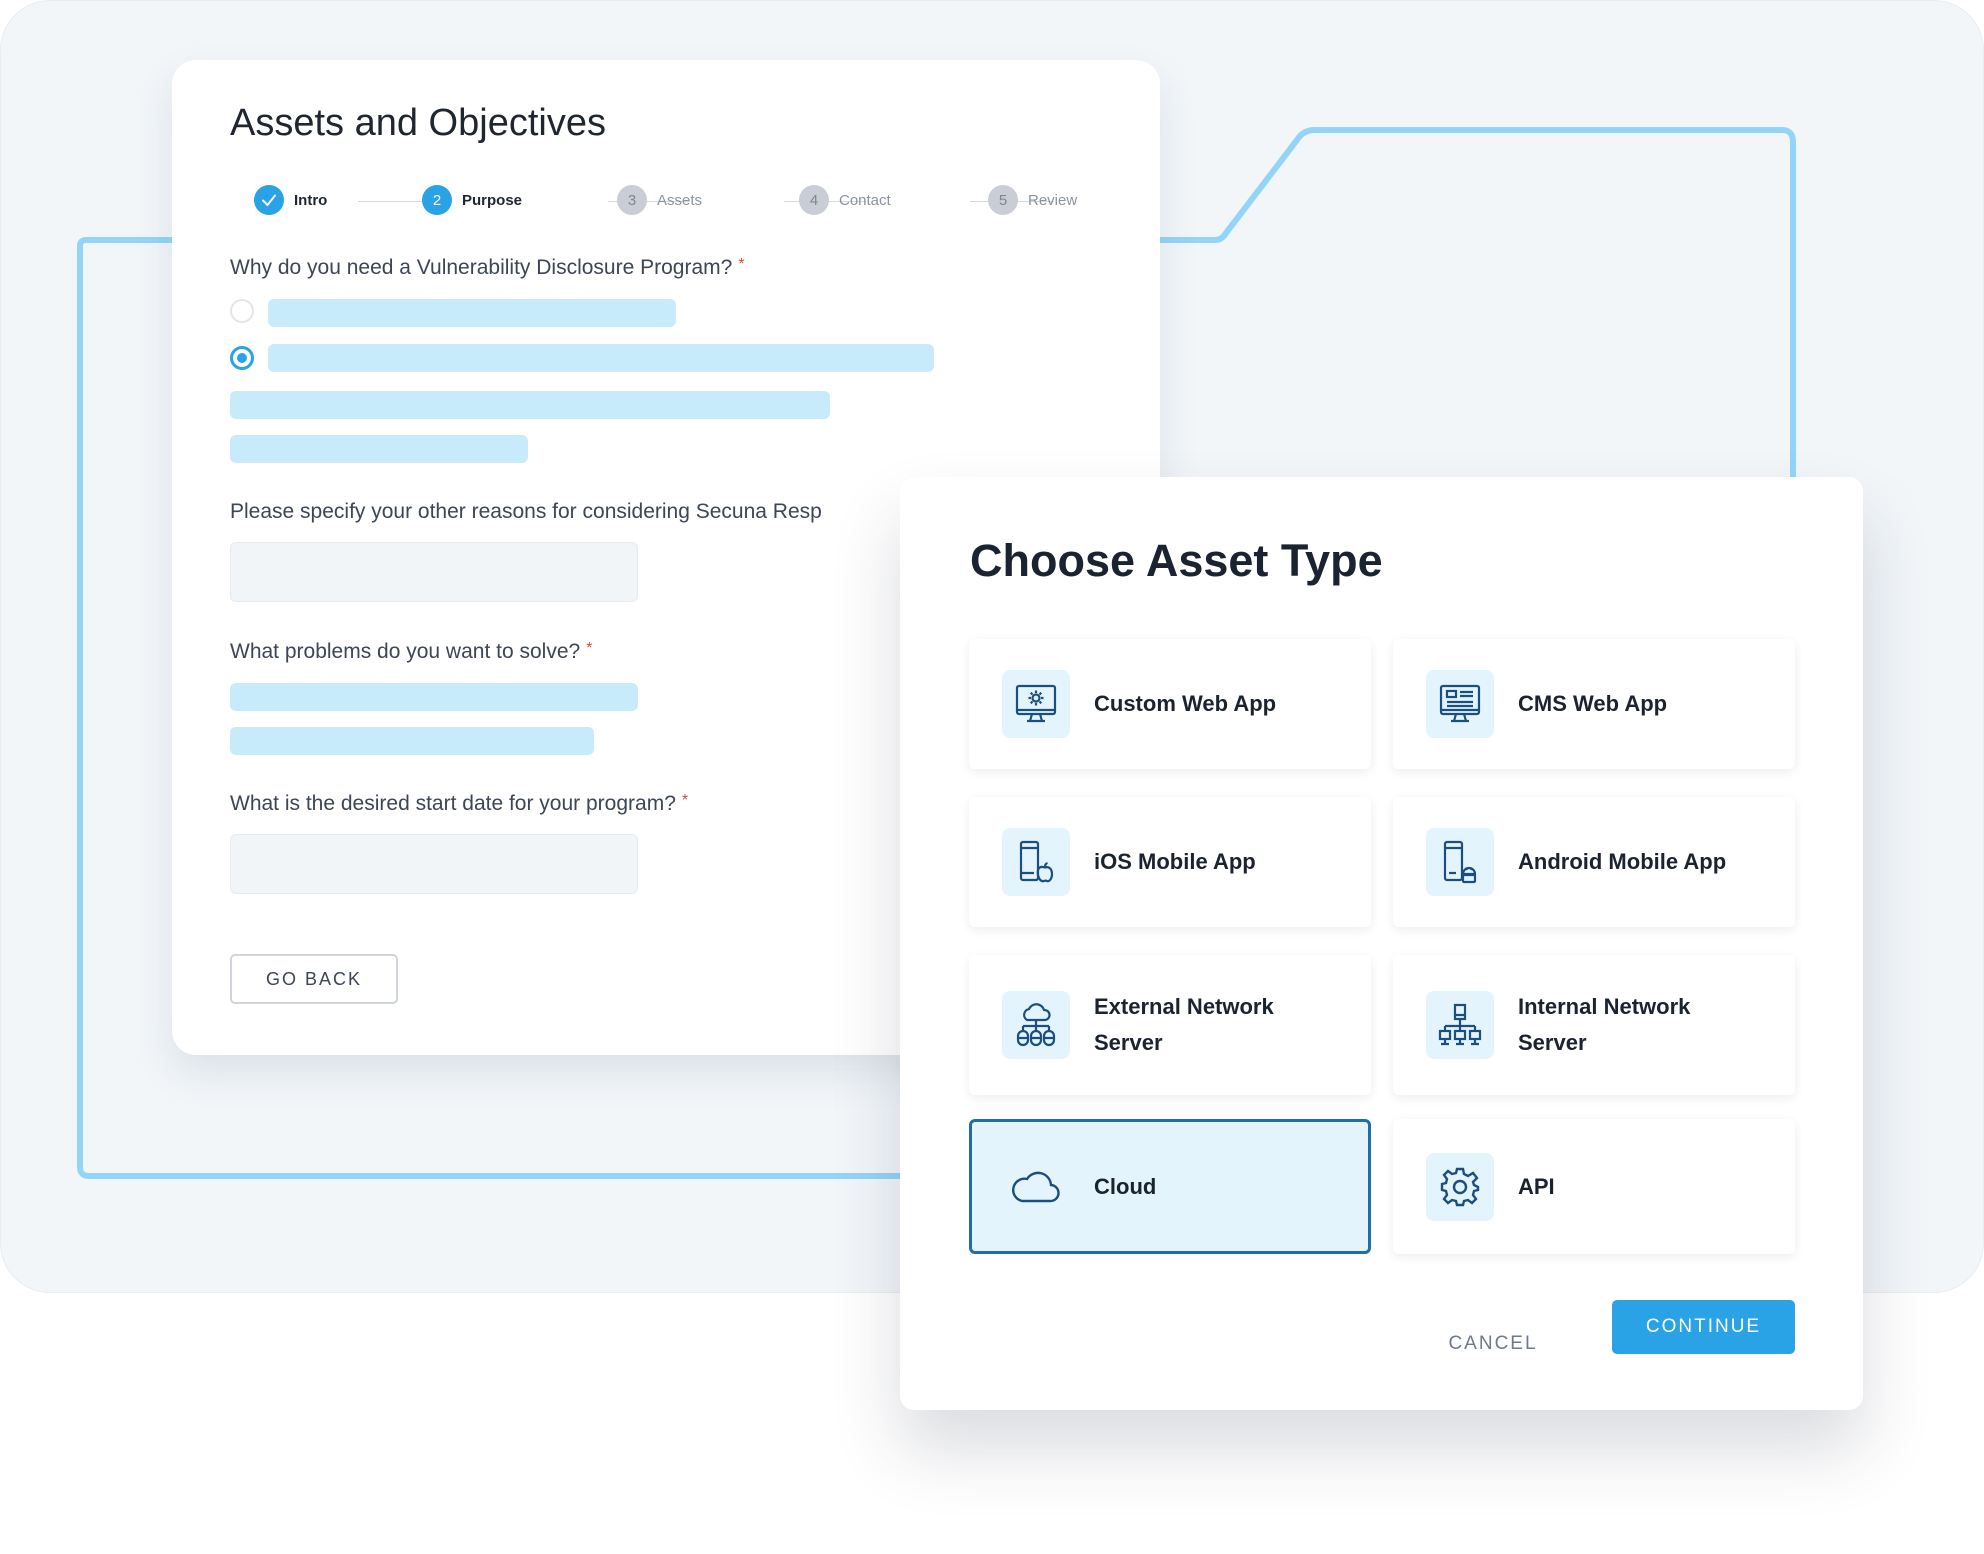 The width and height of the screenshot is (1984, 1554). What do you see at coordinates (290, 200) in the screenshot?
I see `step-intro: Intro` at bounding box center [290, 200].